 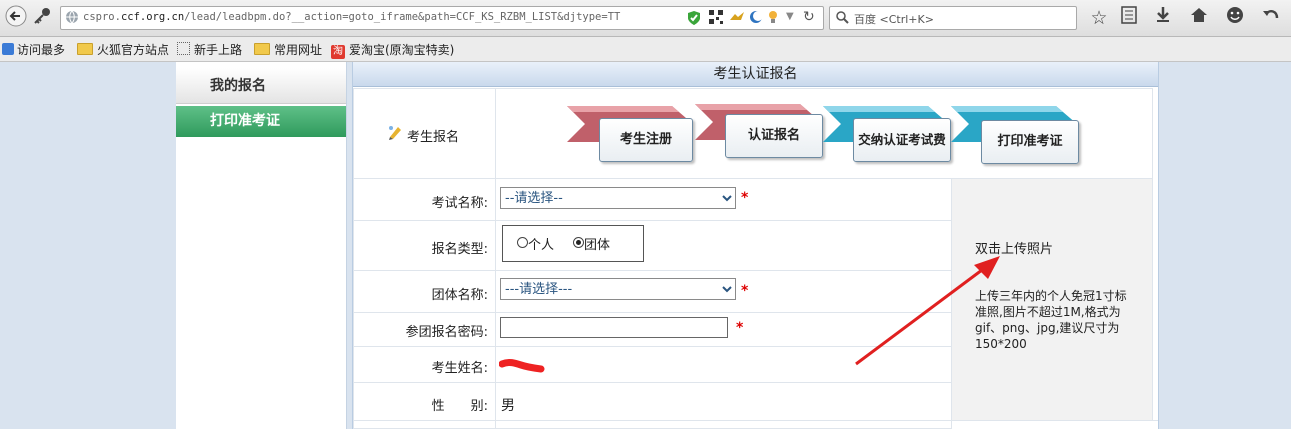 I want to click on radio-group: 团体, so click(x=591, y=243).